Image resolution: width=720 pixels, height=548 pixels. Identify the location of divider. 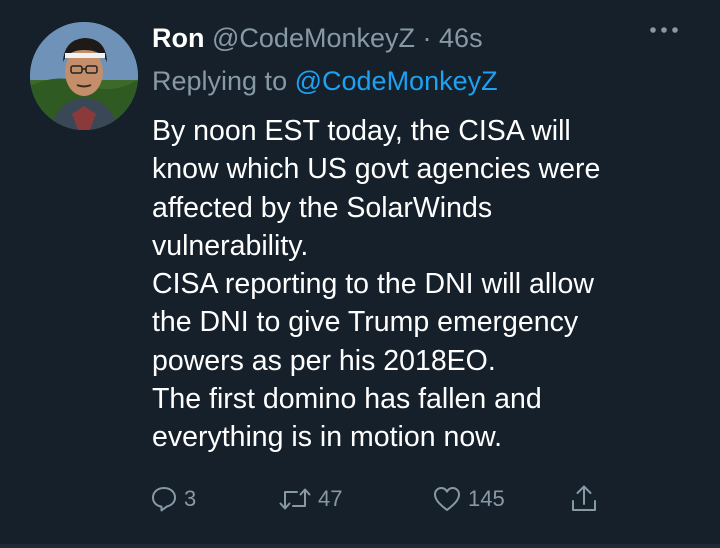
(360, 546).